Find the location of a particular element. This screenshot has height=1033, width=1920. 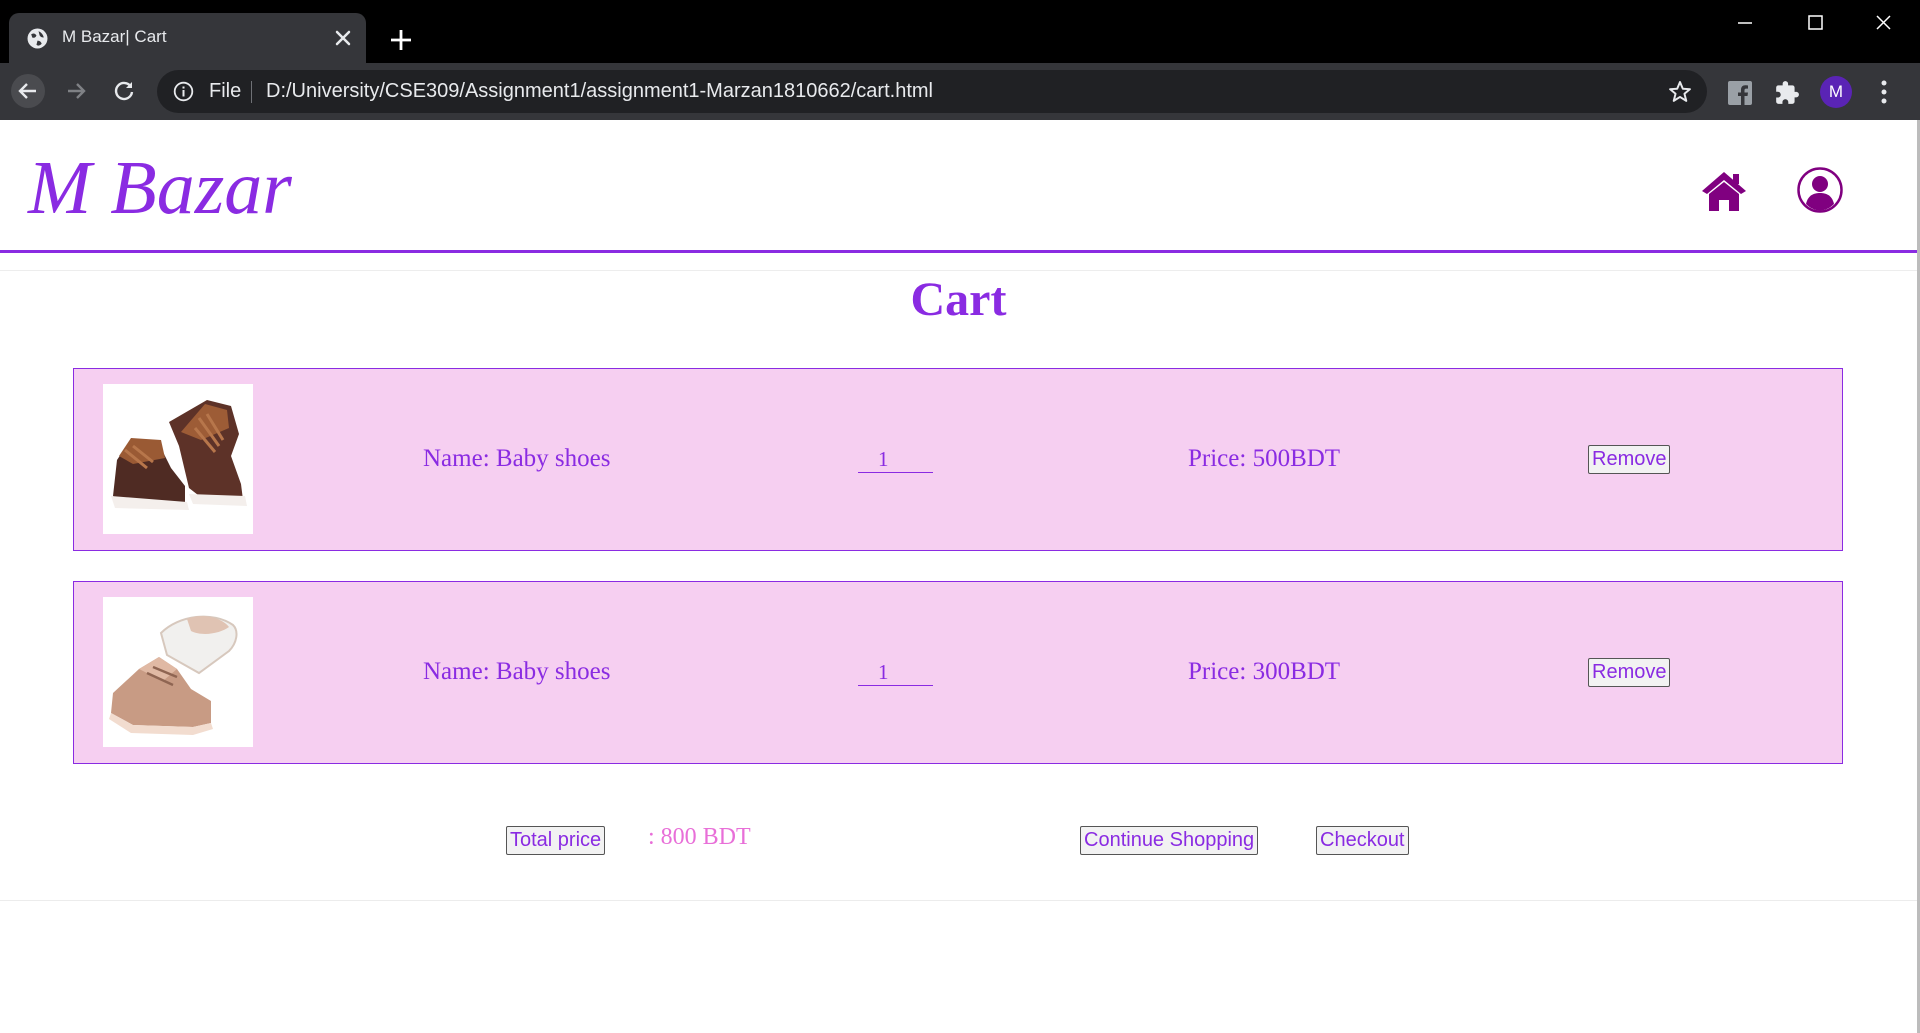

new-tab-icon is located at coordinates (401, 40).